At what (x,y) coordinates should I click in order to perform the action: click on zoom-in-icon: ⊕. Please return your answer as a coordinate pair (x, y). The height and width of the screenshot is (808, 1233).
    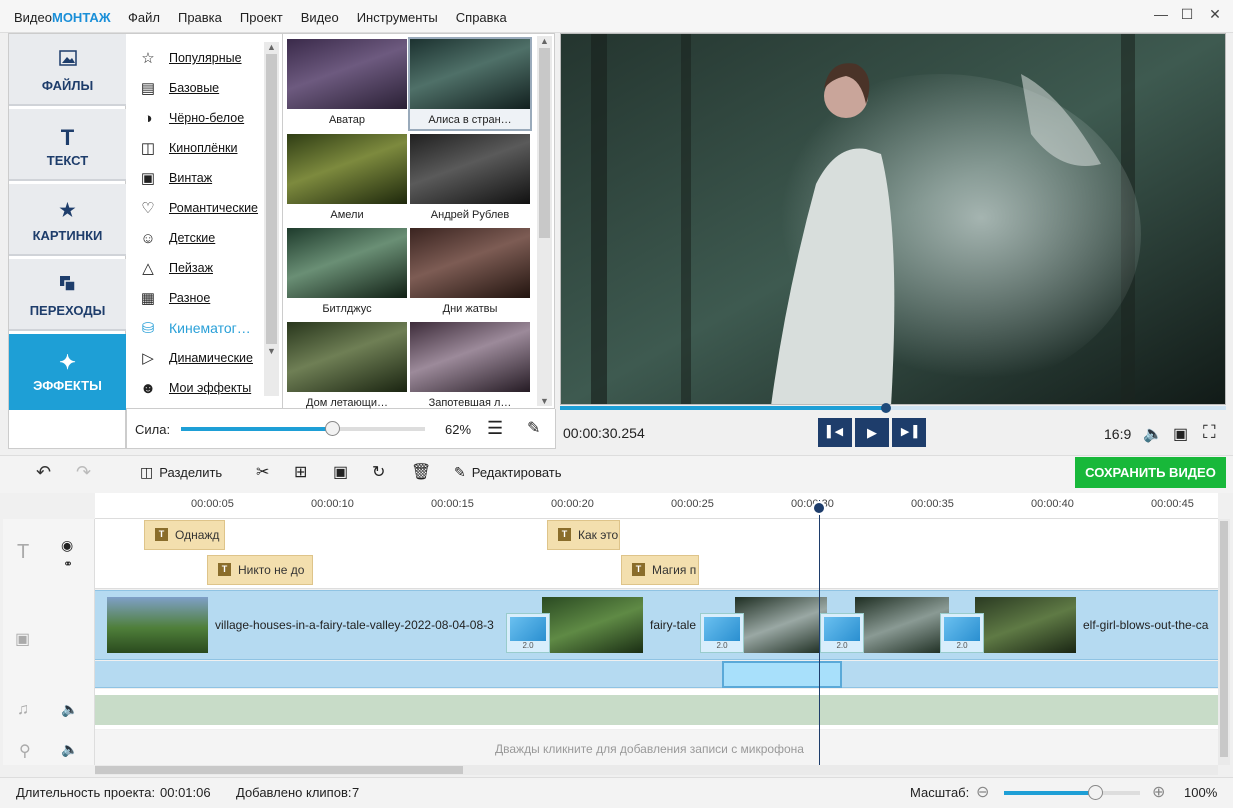
    Looking at the image, I should click on (1158, 792).